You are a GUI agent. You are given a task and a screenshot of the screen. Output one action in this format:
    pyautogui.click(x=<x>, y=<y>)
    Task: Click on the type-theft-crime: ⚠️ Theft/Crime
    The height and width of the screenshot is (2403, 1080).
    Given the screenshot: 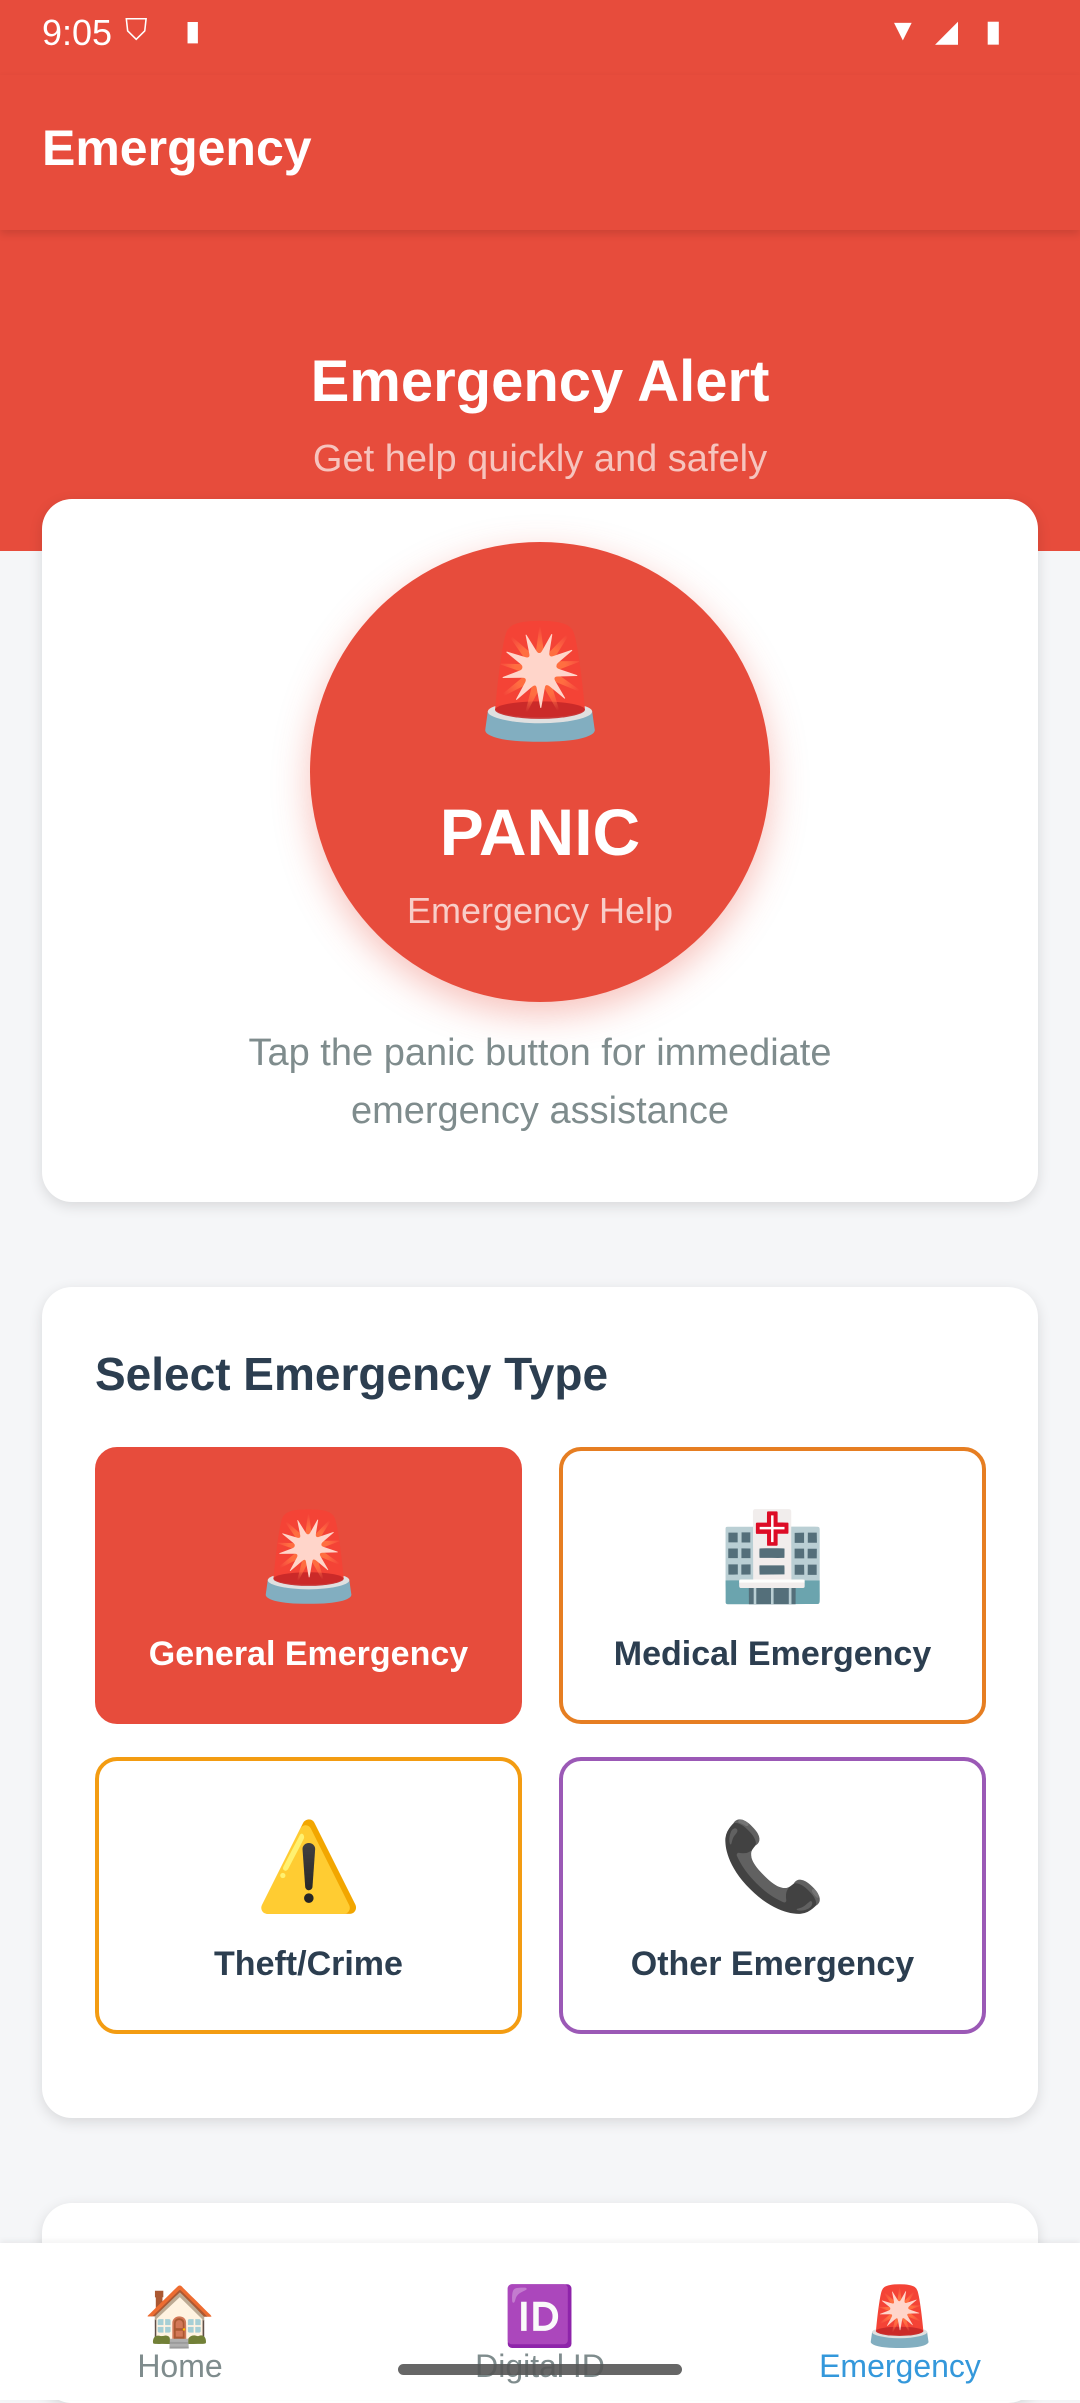 What is the action you would take?
    pyautogui.click(x=308, y=1895)
    